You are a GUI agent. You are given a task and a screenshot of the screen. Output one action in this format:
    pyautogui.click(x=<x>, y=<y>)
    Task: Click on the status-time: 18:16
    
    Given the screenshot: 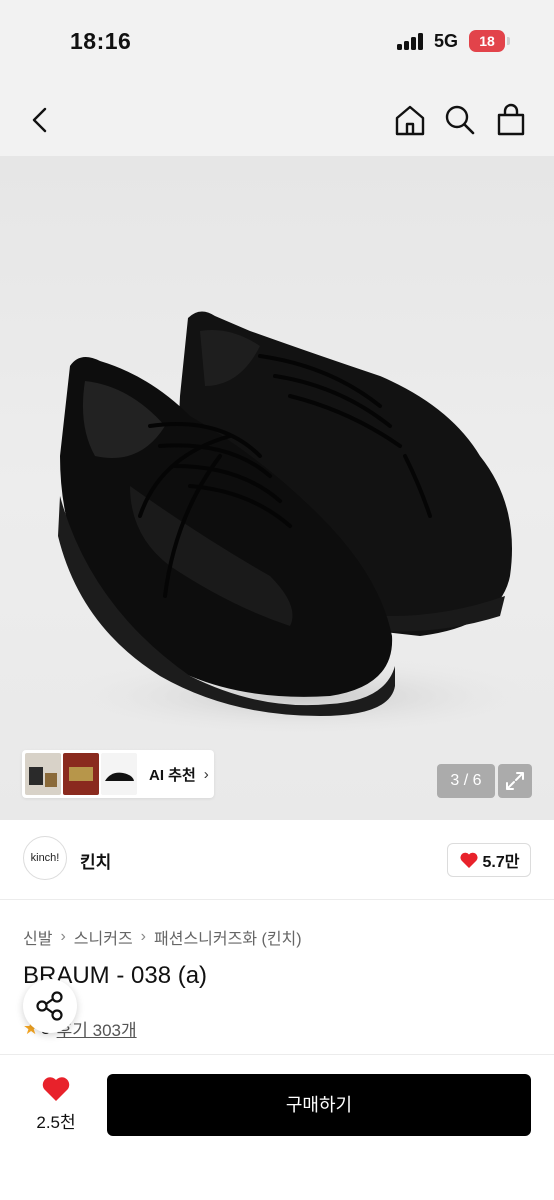 What is the action you would take?
    pyautogui.click(x=101, y=41)
    